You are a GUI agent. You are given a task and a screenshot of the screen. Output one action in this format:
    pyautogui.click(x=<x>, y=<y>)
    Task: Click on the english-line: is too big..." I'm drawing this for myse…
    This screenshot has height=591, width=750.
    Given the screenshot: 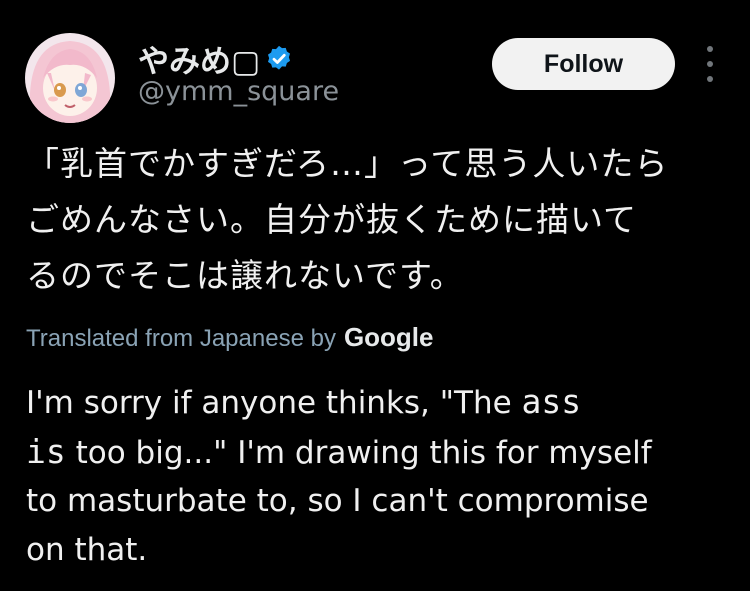 What is the action you would take?
    pyautogui.click(x=339, y=451)
    